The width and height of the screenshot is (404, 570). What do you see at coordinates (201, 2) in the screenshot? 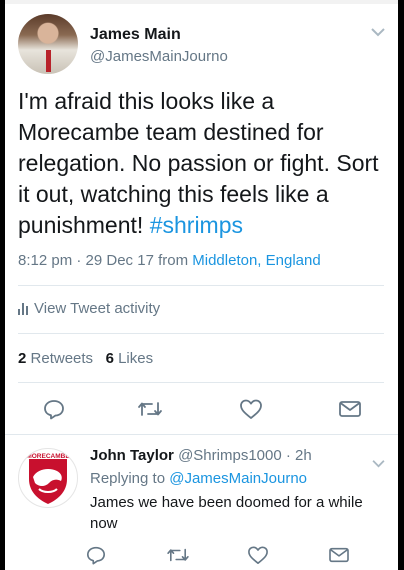
I see `top-edge` at bounding box center [201, 2].